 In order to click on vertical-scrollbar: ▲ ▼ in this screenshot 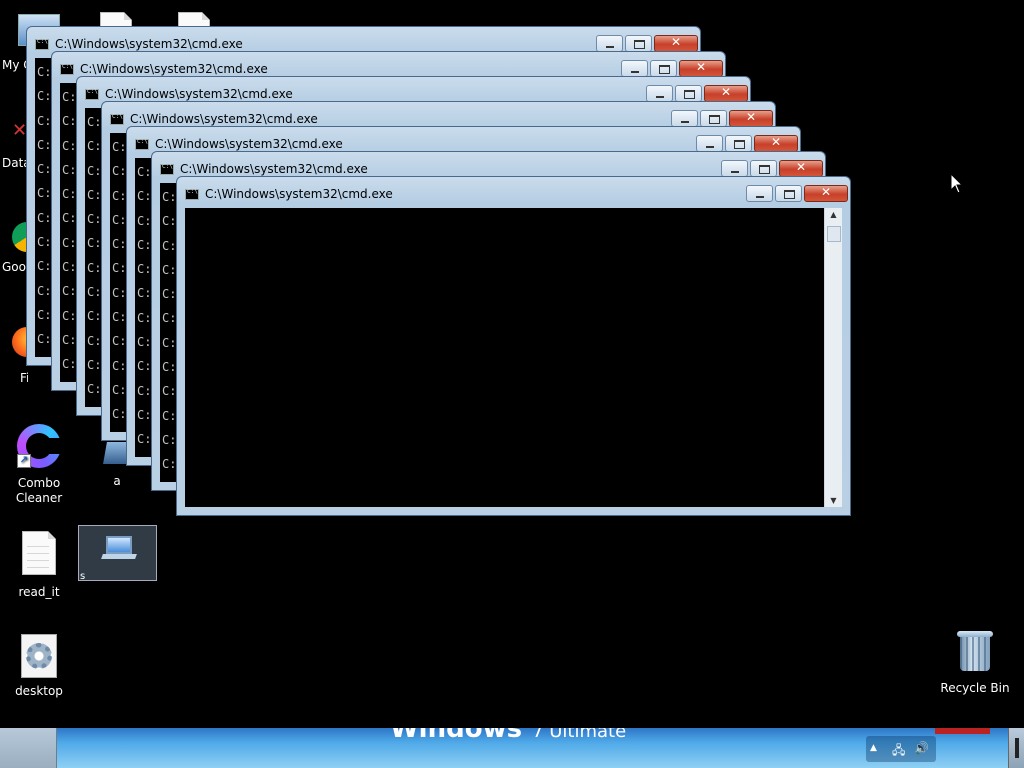, I will do `click(833, 357)`.